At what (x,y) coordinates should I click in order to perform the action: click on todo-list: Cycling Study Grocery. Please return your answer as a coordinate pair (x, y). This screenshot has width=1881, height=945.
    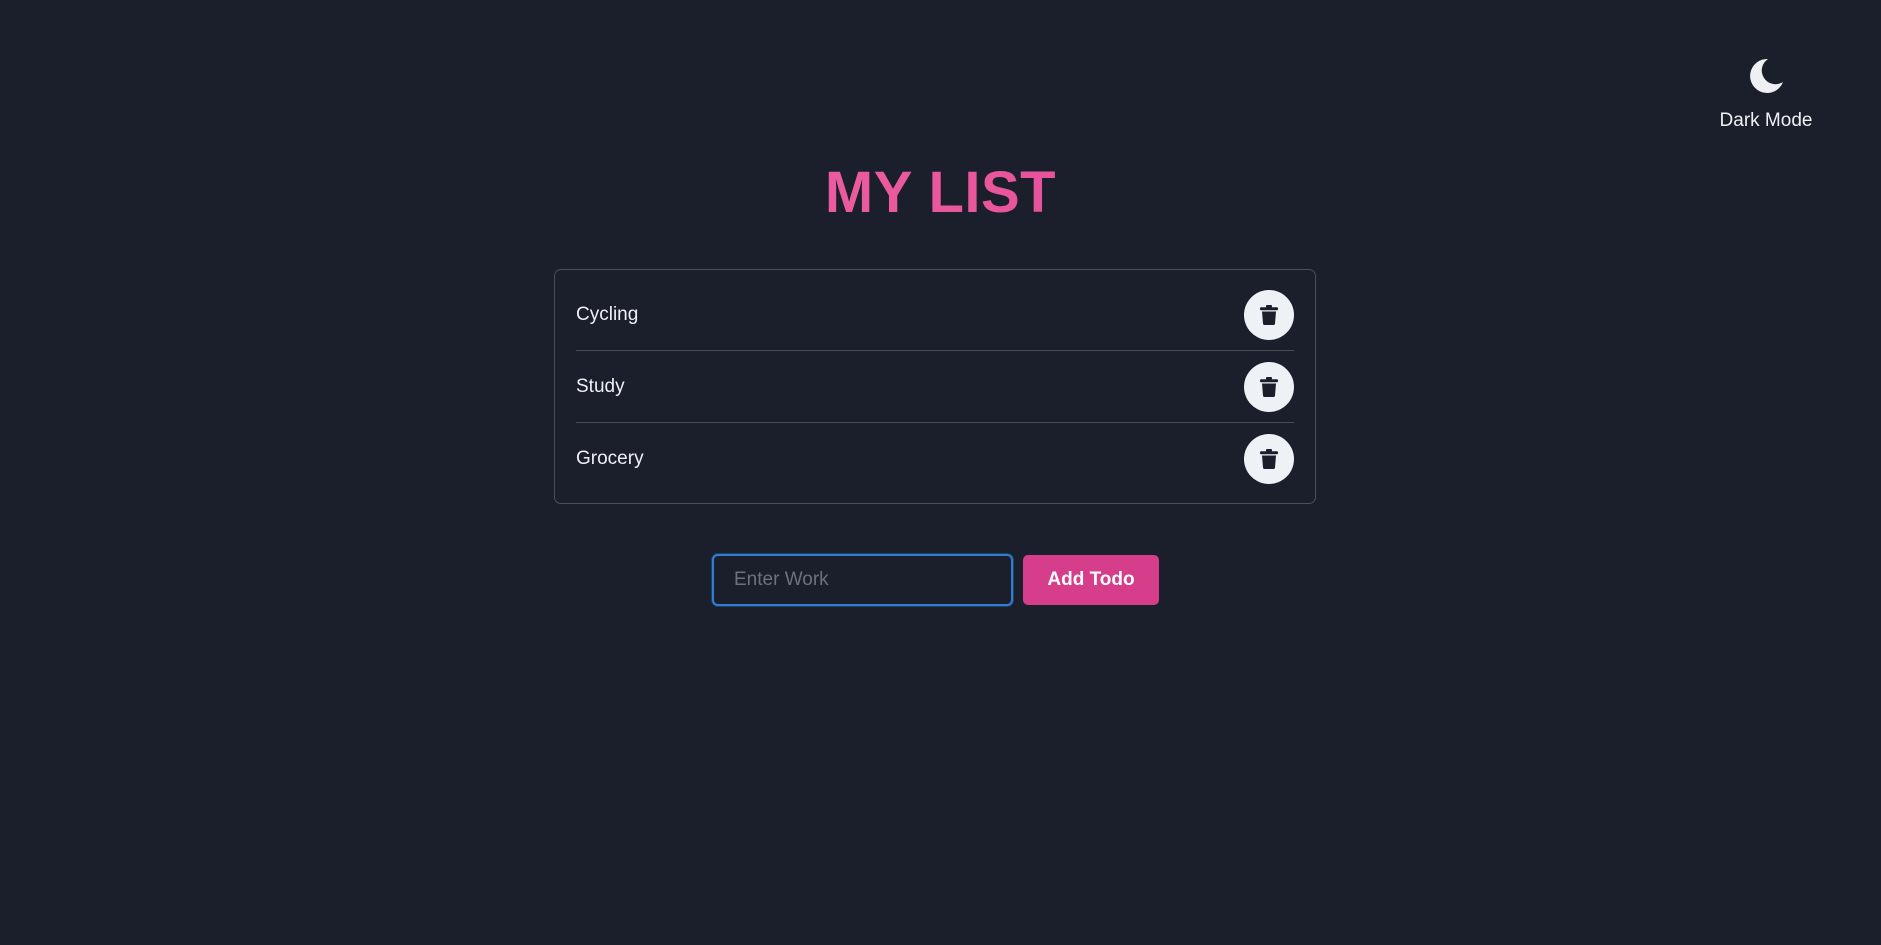
    Looking at the image, I should click on (935, 386).